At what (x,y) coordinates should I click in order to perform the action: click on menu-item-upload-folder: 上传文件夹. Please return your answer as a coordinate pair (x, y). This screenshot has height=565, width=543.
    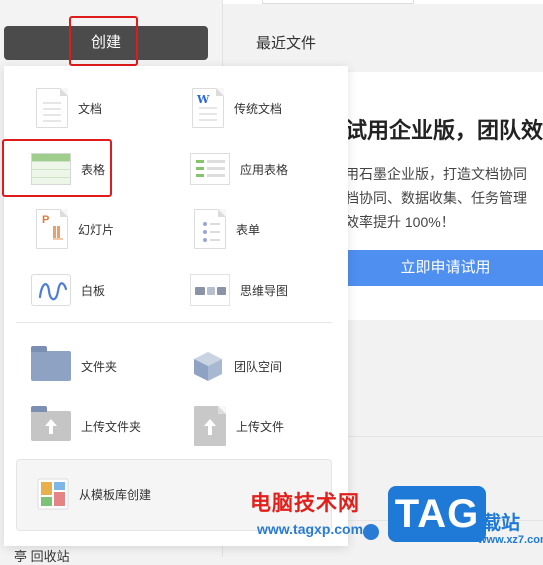
    Looking at the image, I should click on (86, 423).